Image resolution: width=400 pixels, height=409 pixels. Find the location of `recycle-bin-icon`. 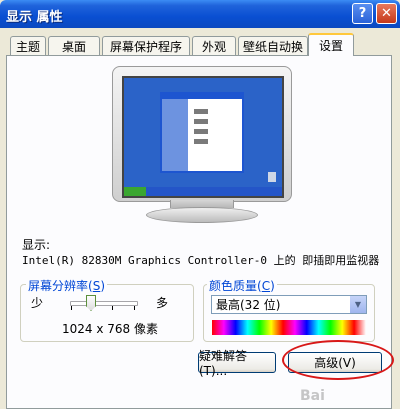

recycle-bin-icon is located at coordinates (272, 177).